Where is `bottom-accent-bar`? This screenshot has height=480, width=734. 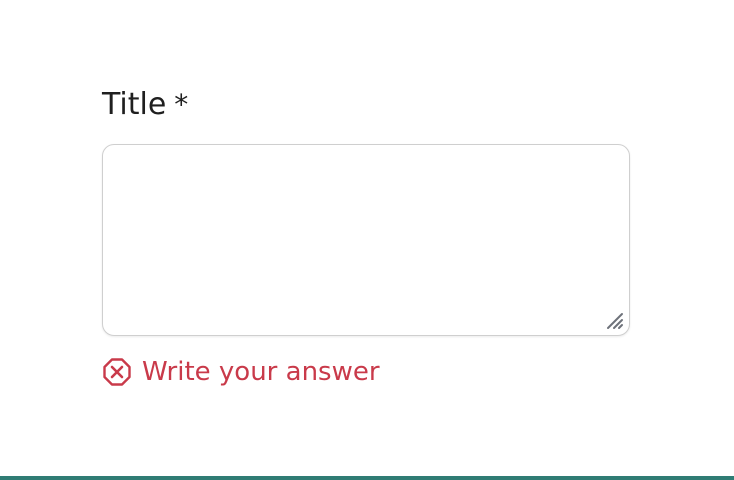
bottom-accent-bar is located at coordinates (367, 478).